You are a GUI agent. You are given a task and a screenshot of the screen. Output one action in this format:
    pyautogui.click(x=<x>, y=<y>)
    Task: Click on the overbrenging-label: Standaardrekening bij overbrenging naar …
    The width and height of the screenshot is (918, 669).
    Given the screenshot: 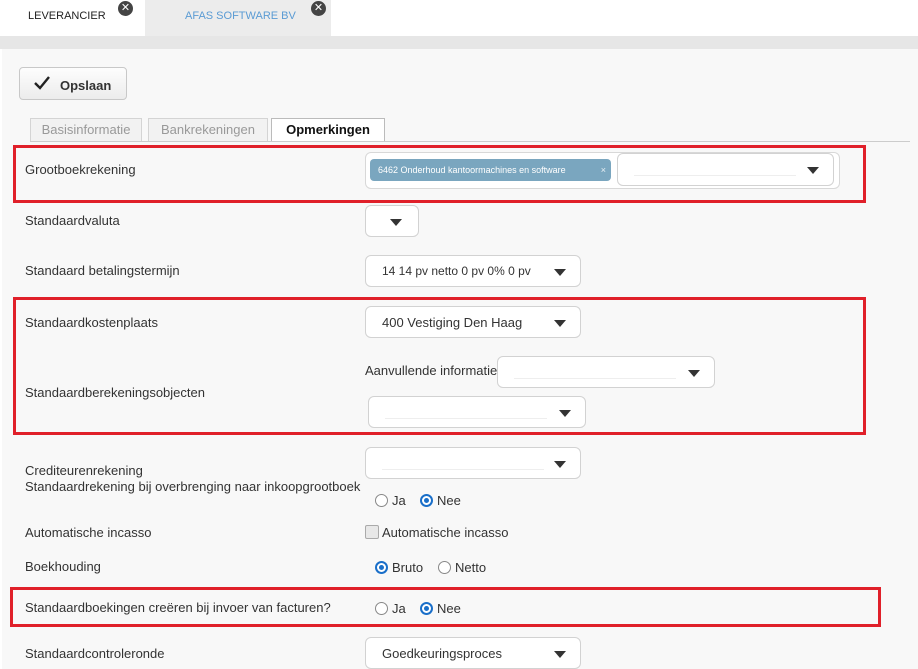 What is the action you would take?
    pyautogui.click(x=193, y=486)
    